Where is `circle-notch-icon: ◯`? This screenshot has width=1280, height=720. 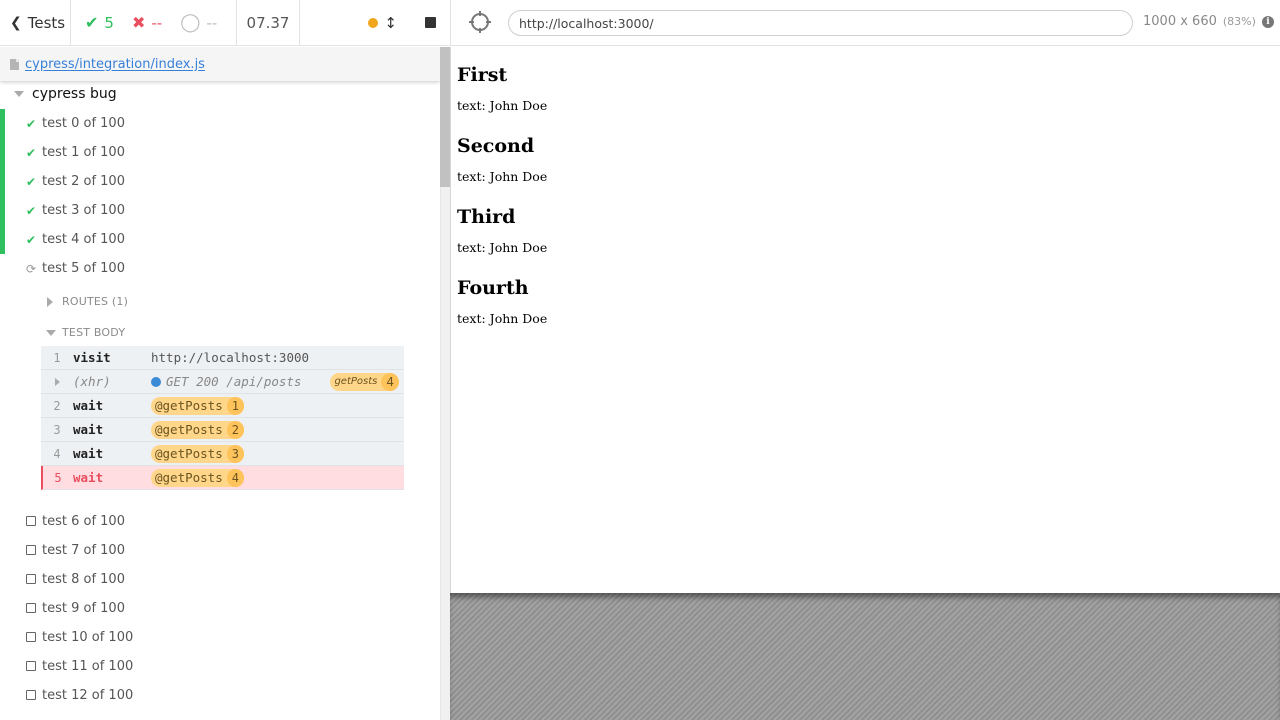
circle-notch-icon: ◯ is located at coordinates (190, 22).